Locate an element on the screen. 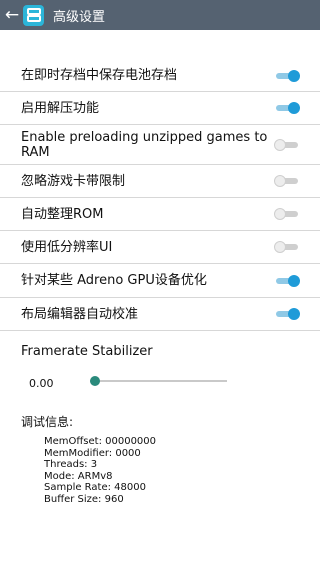  slider-rail is located at coordinates (158, 381).